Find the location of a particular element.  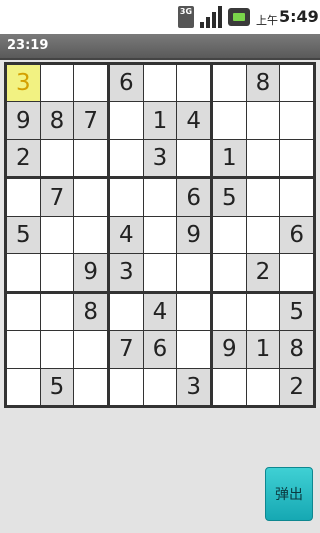

cell-r5c1: 5 is located at coordinates (23, 235).